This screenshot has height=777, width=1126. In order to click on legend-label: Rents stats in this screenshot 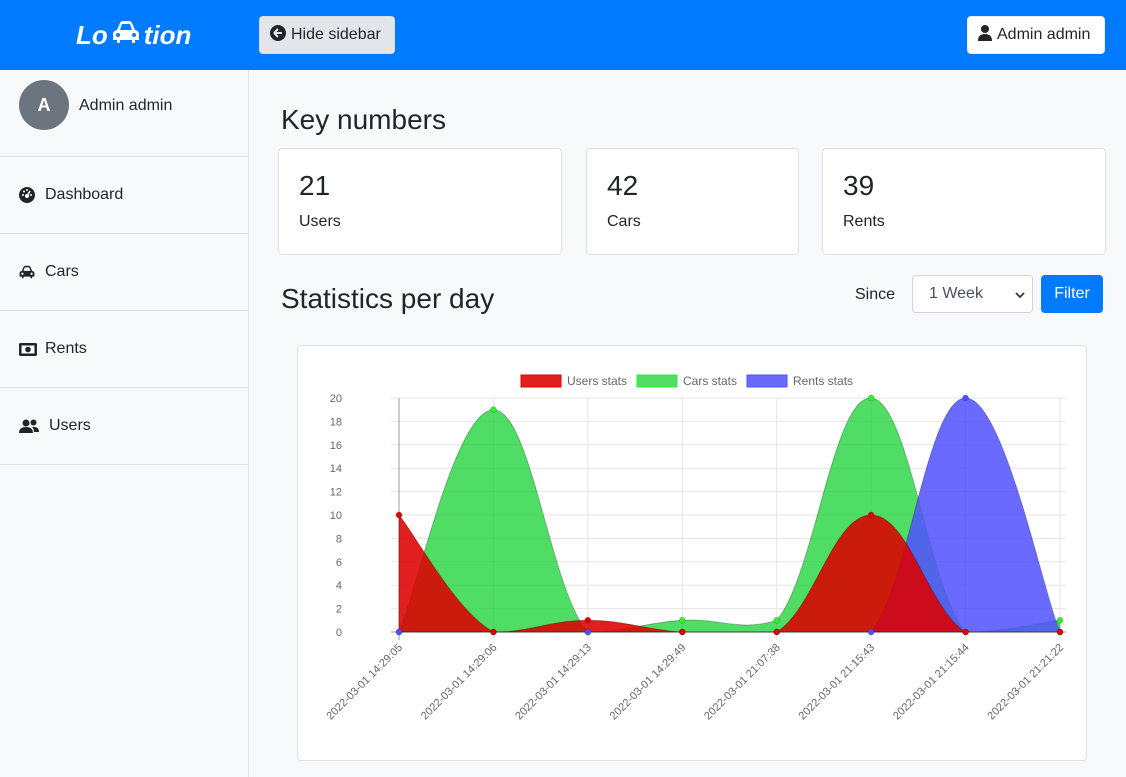, I will do `click(823, 381)`.